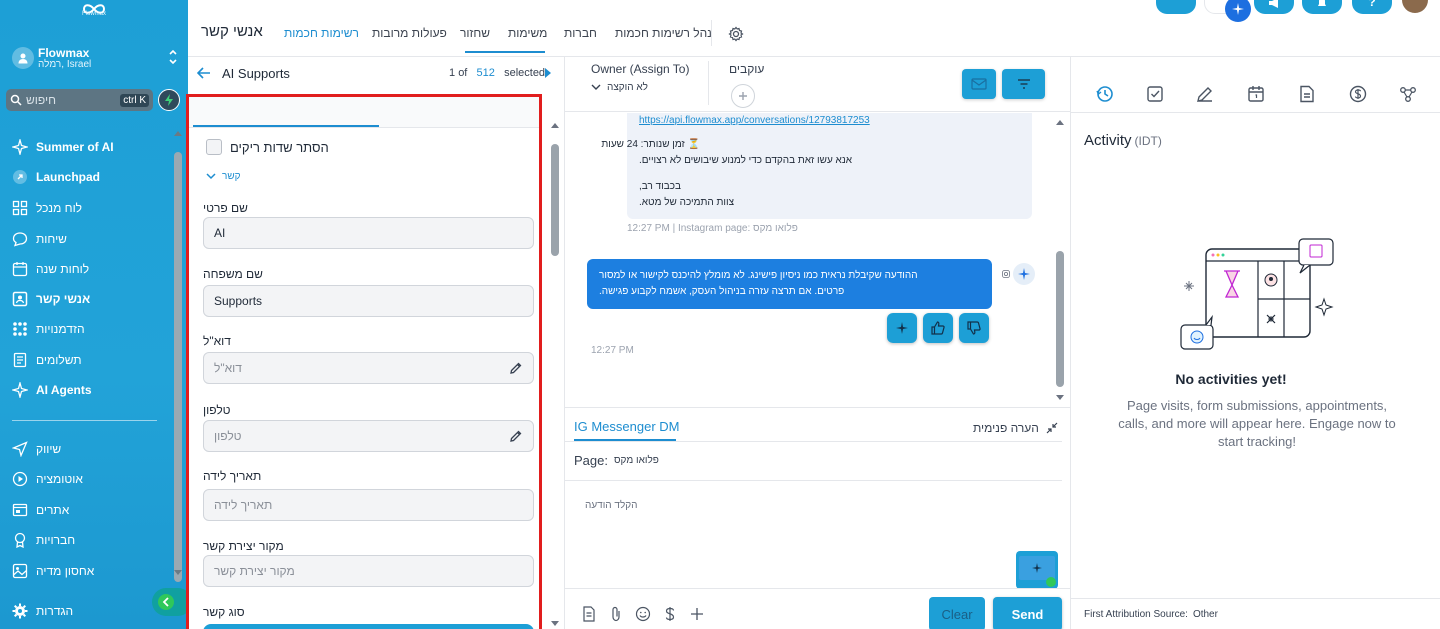 The image size is (1440, 629). Describe the element at coordinates (485, 73) in the screenshot. I see `record-total: 512` at that location.